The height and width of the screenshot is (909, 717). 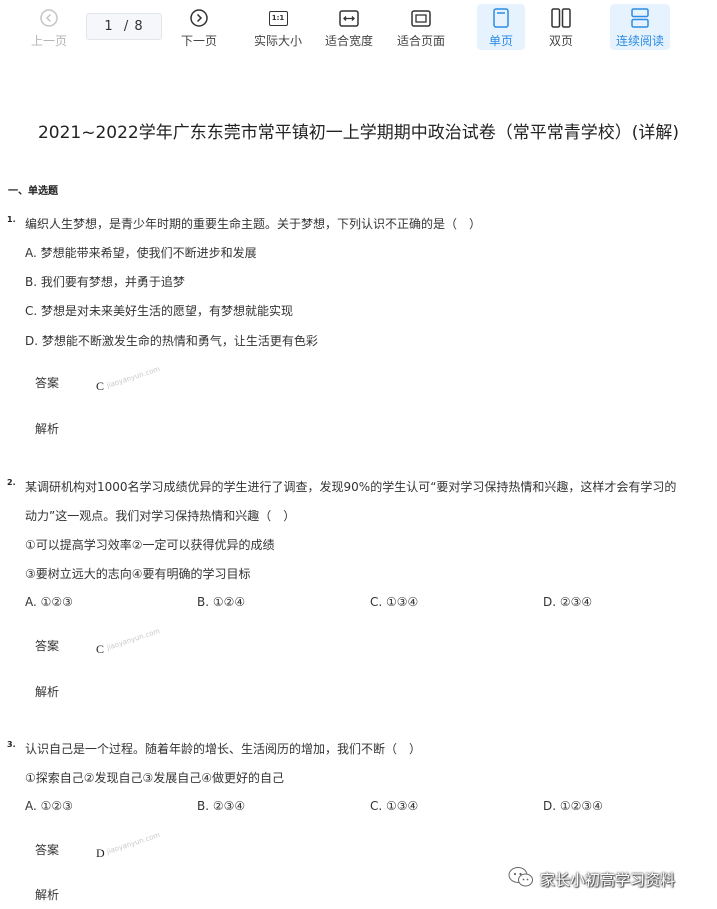 What do you see at coordinates (150, 545) in the screenshot?
I see `statement-line-1: ①可以提高学习效率②一定可以获得优异的成绩` at bounding box center [150, 545].